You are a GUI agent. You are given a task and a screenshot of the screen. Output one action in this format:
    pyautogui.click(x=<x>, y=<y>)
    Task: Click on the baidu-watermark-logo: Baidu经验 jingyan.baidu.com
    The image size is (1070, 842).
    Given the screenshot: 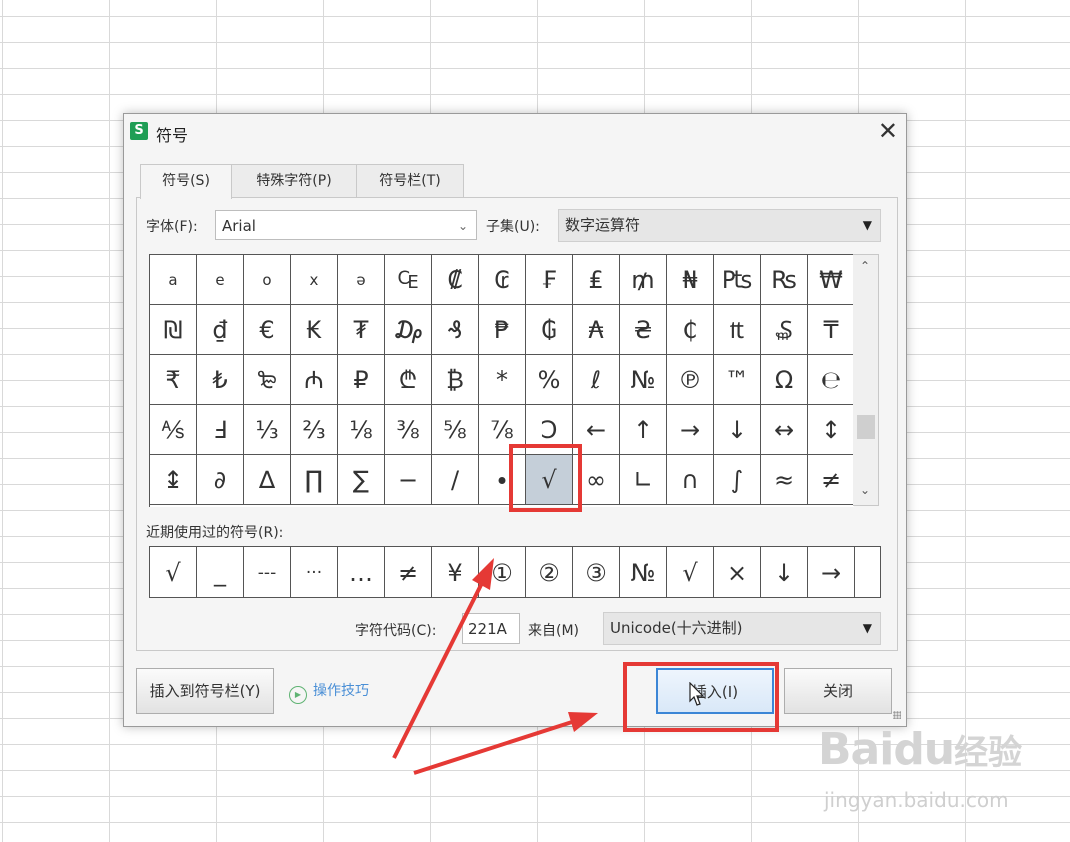 What is the action you would take?
    pyautogui.click(x=920, y=768)
    